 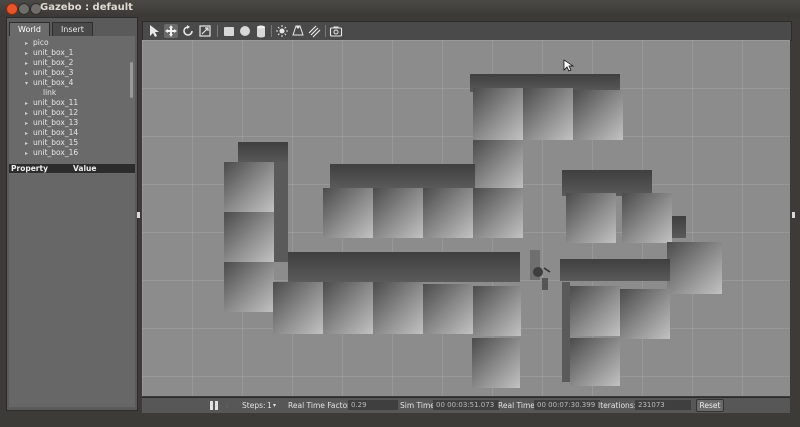 I want to click on directional-light-icon, so click(x=314, y=31).